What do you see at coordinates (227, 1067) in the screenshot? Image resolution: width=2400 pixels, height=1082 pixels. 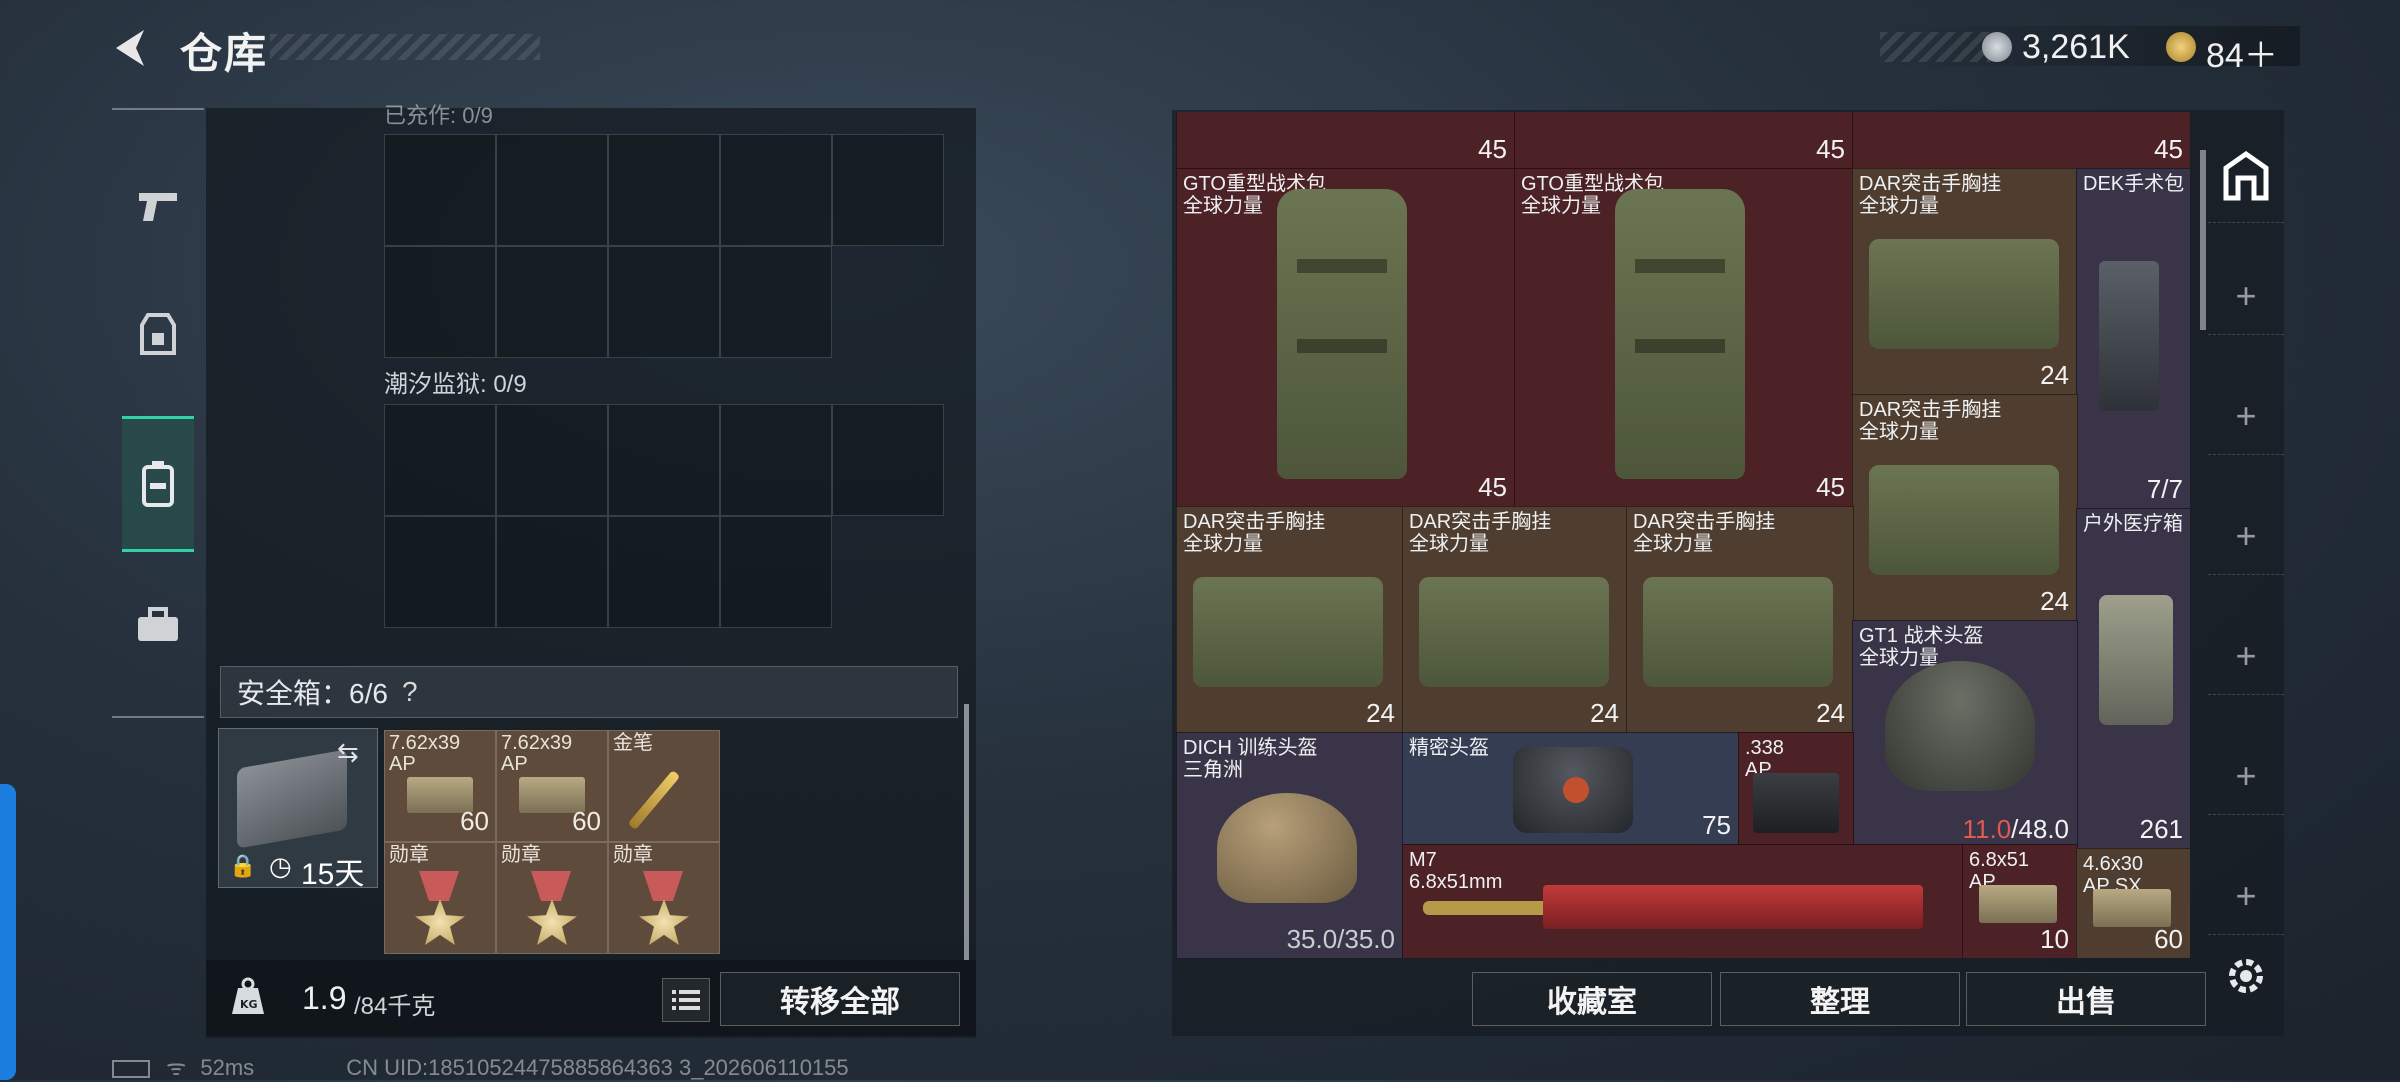 I see `ping-value: 52ms` at bounding box center [227, 1067].